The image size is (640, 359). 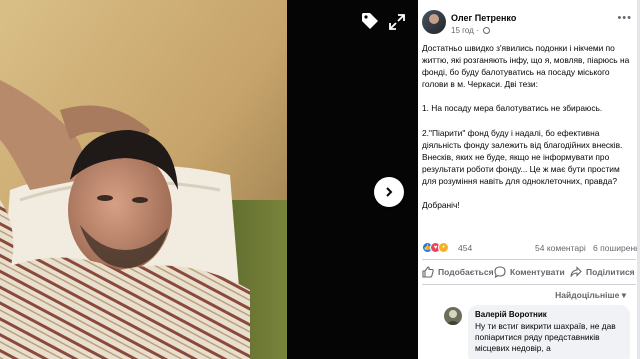 What do you see at coordinates (370, 21) in the screenshot?
I see `tag-icon` at bounding box center [370, 21].